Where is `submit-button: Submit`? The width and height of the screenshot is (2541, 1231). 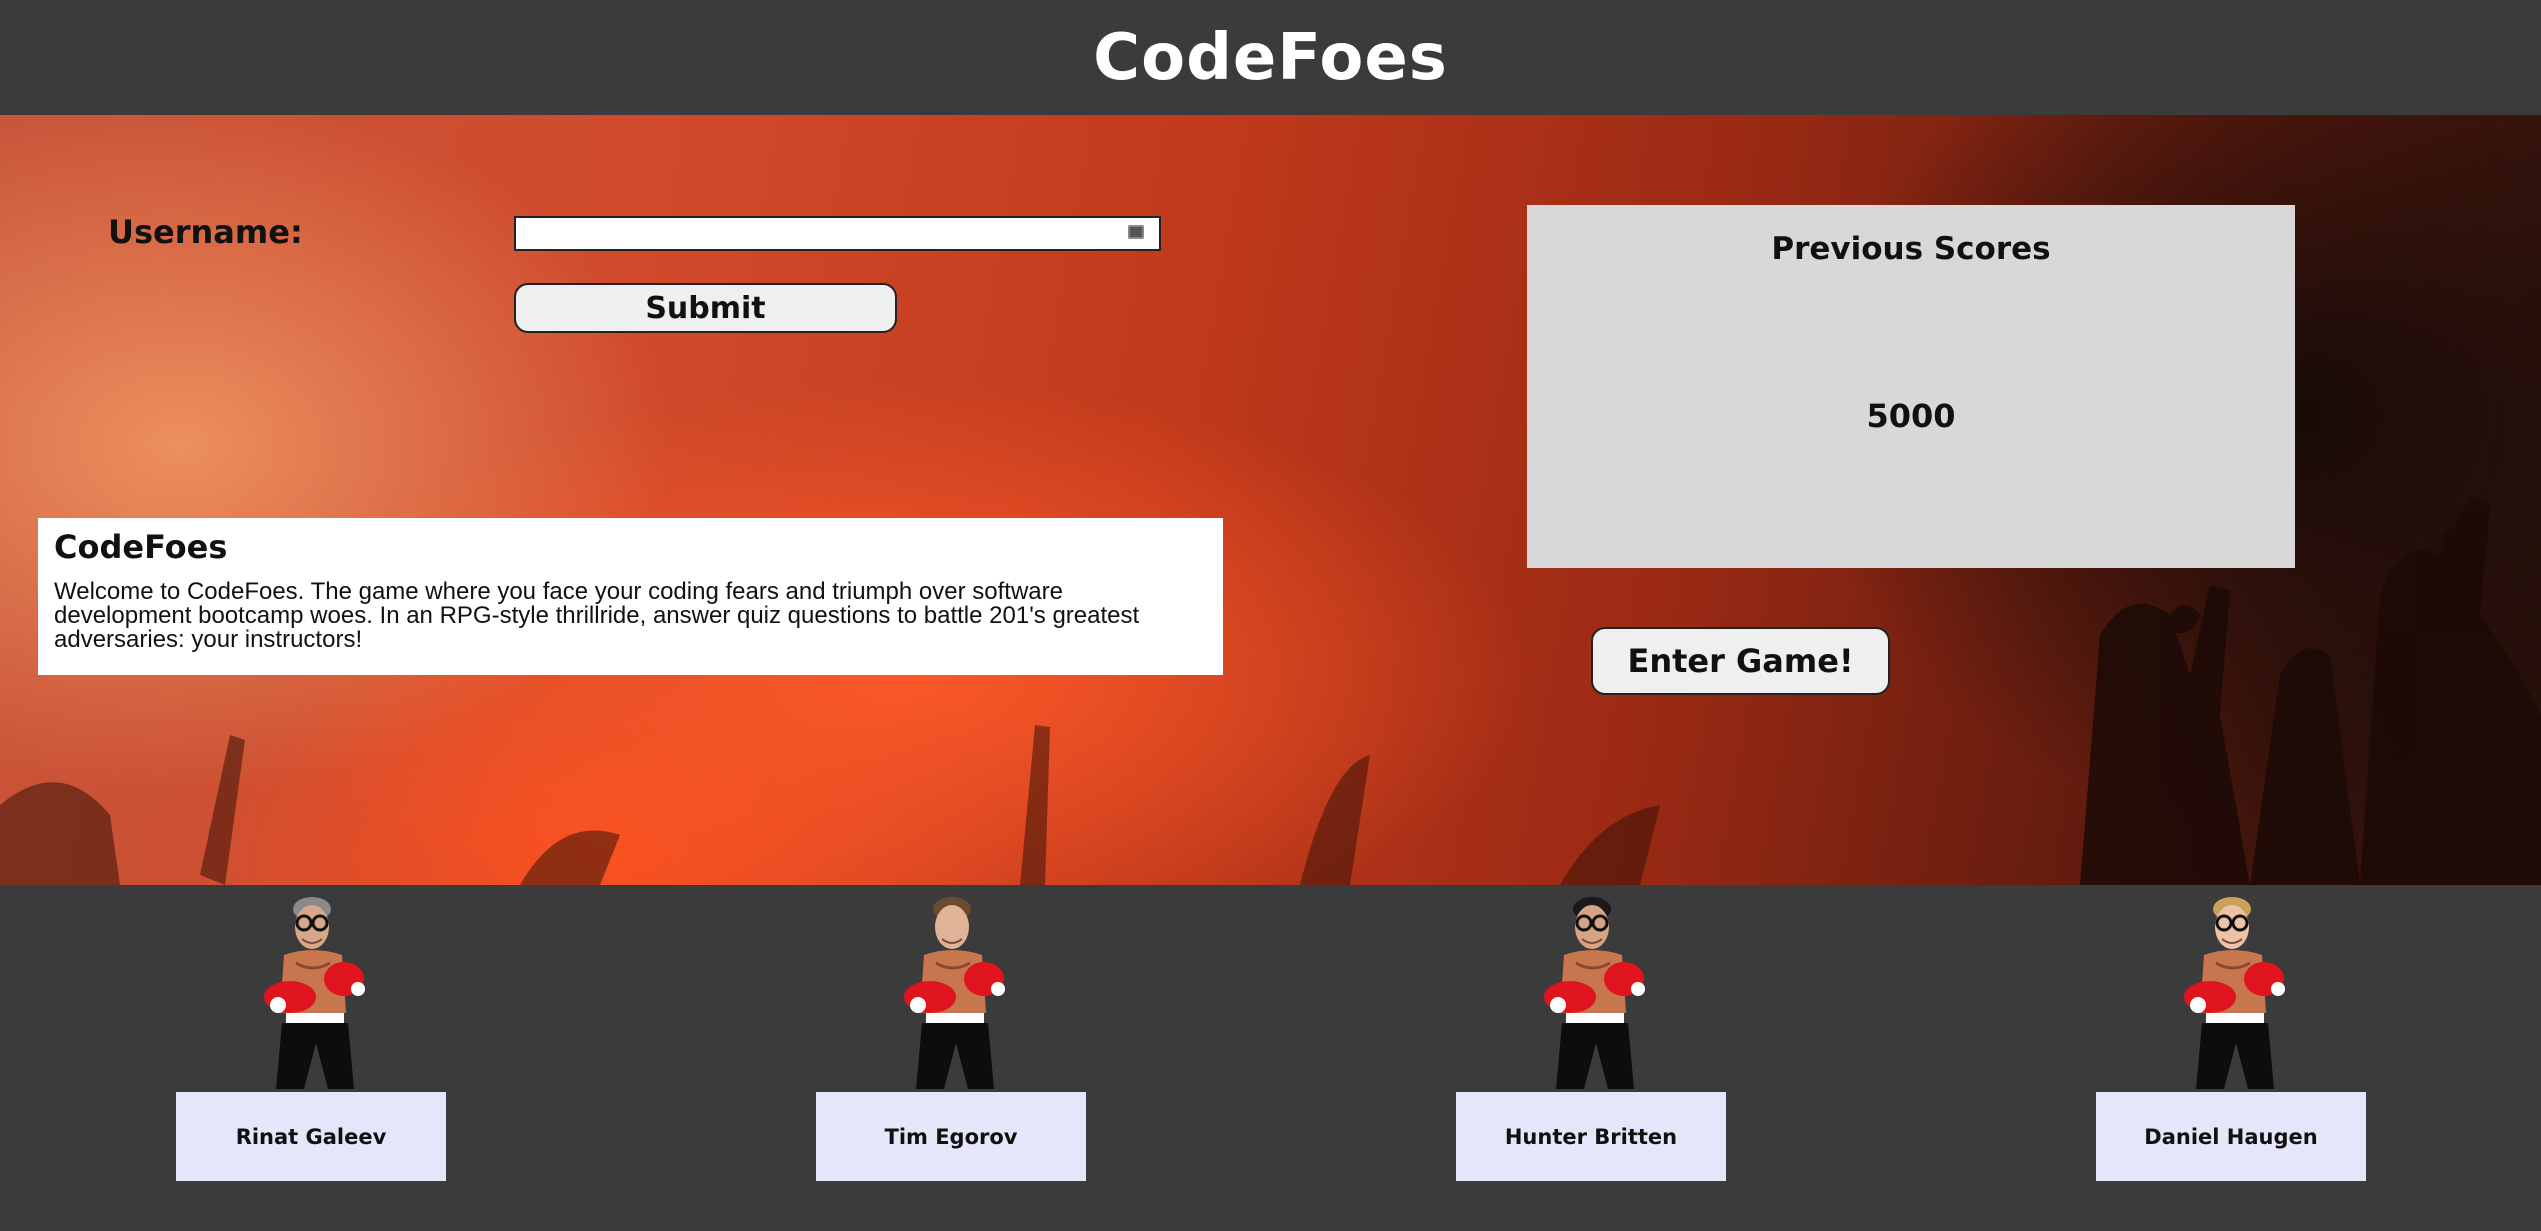 submit-button: Submit is located at coordinates (705, 308).